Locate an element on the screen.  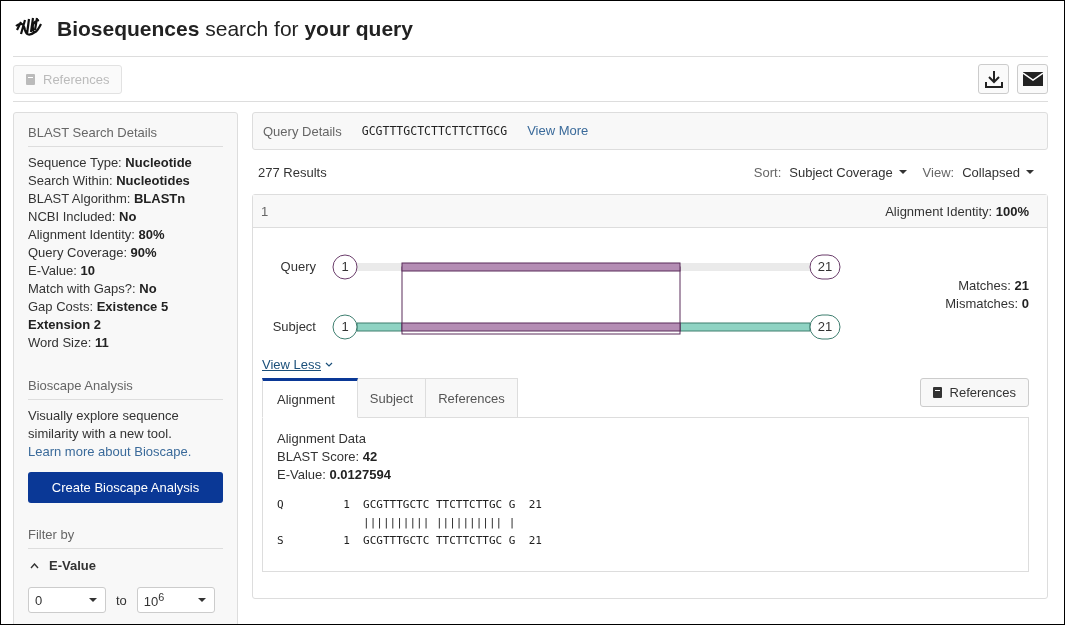
detail-text: Gap Costs: Existence 5 Extension 2 is located at coordinates (99, 316).